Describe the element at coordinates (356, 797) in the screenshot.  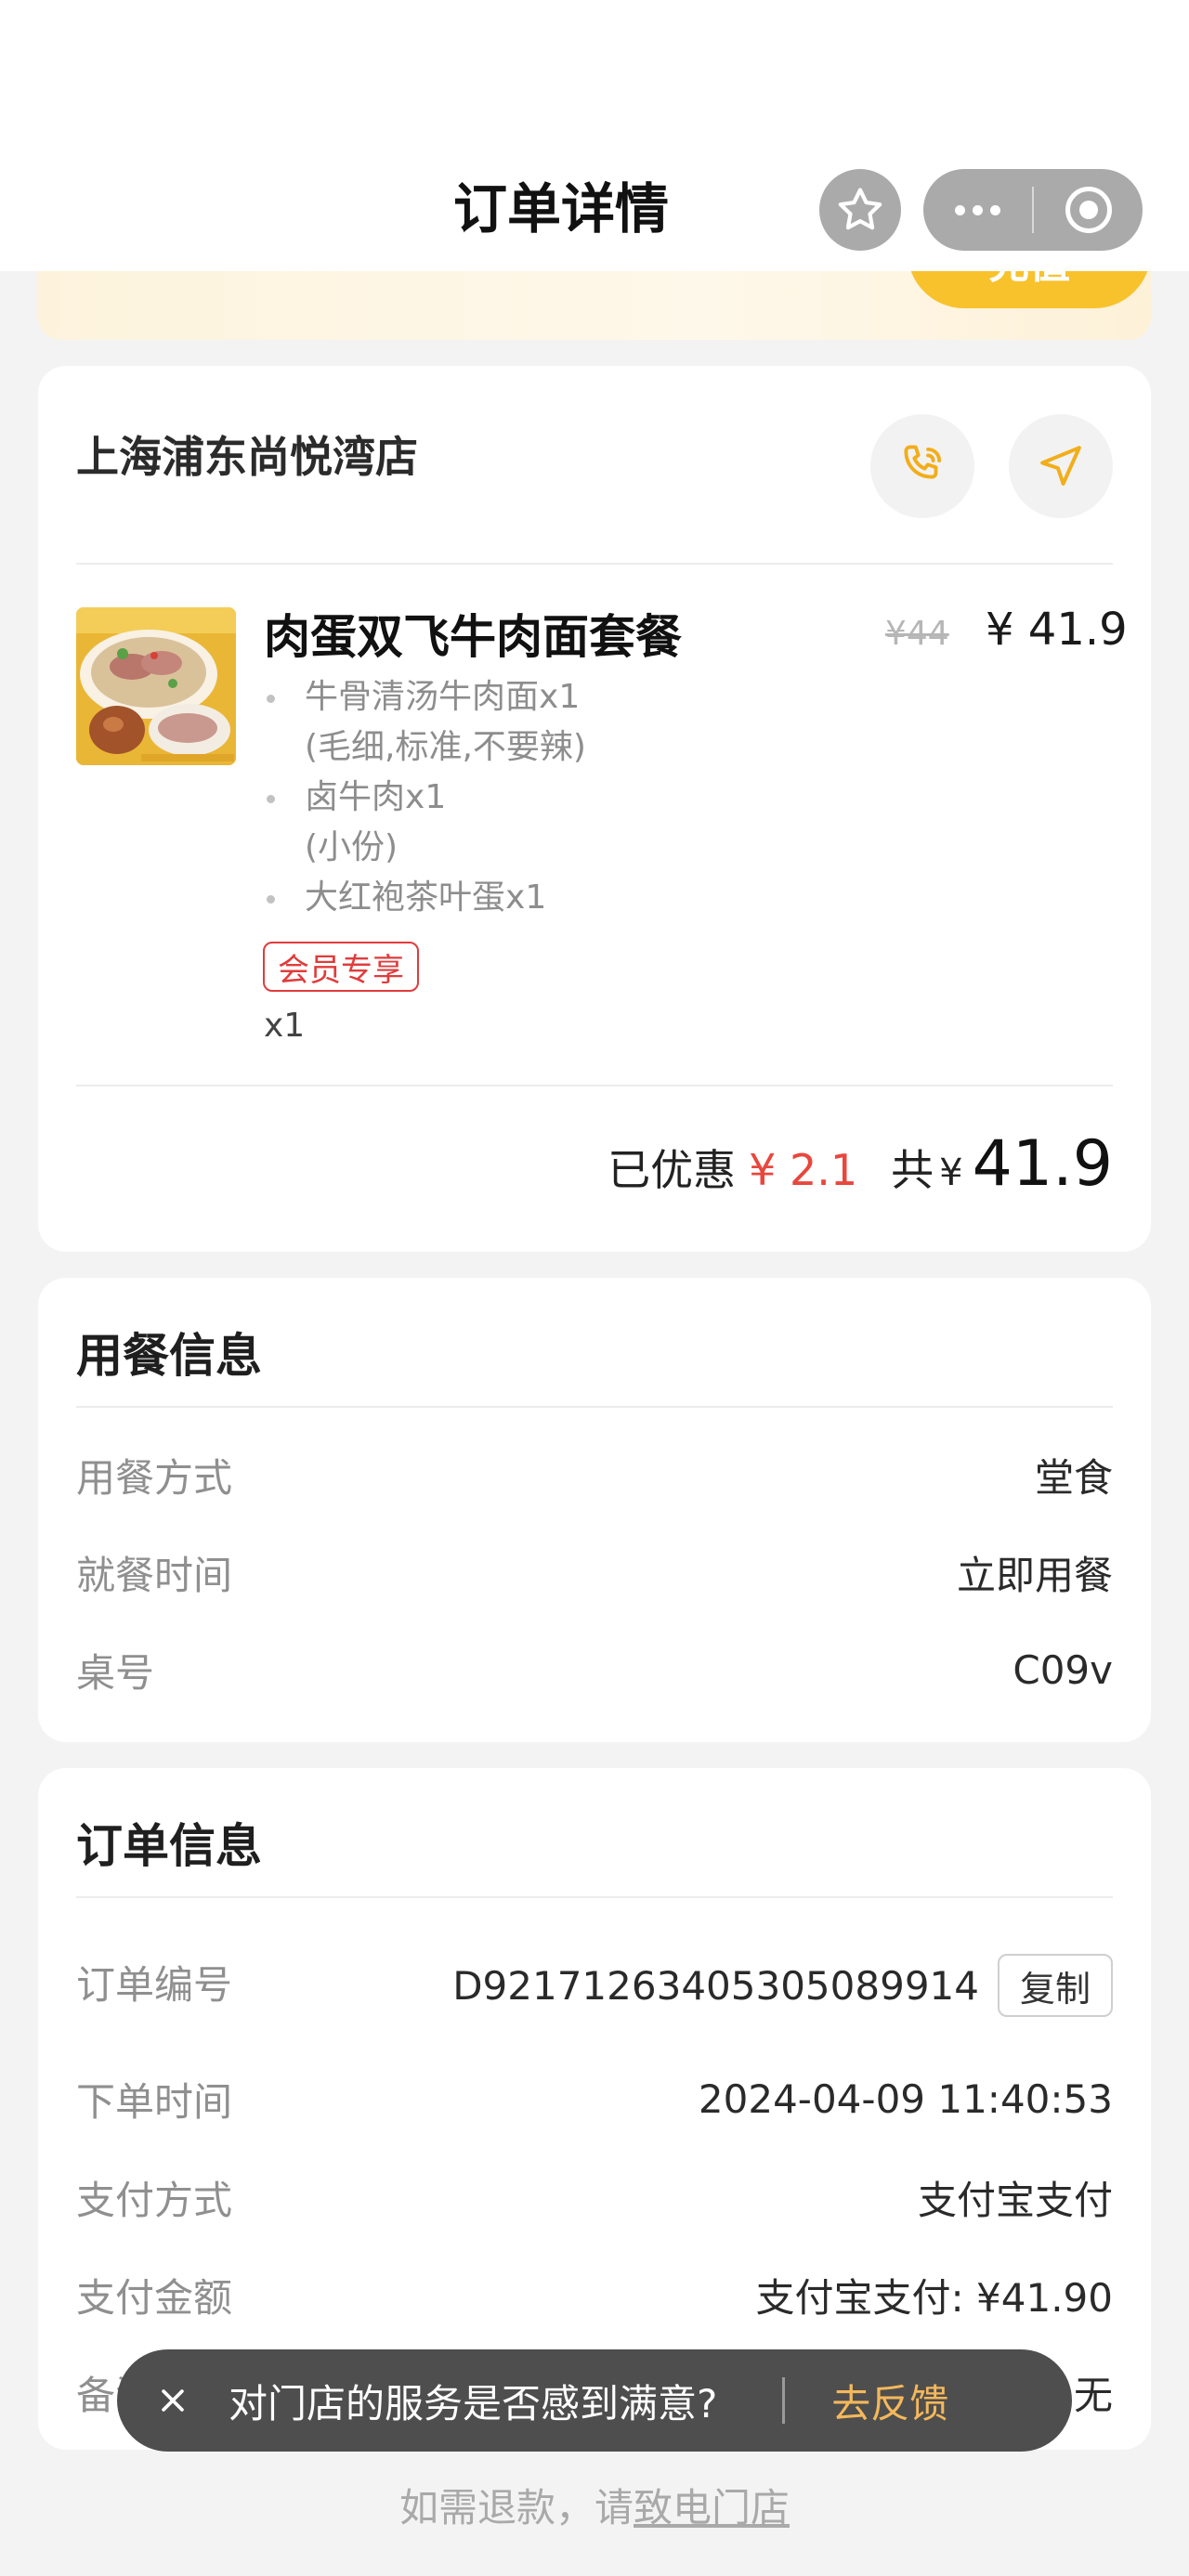
I see `combo-item-name: 卤牛肉` at that location.